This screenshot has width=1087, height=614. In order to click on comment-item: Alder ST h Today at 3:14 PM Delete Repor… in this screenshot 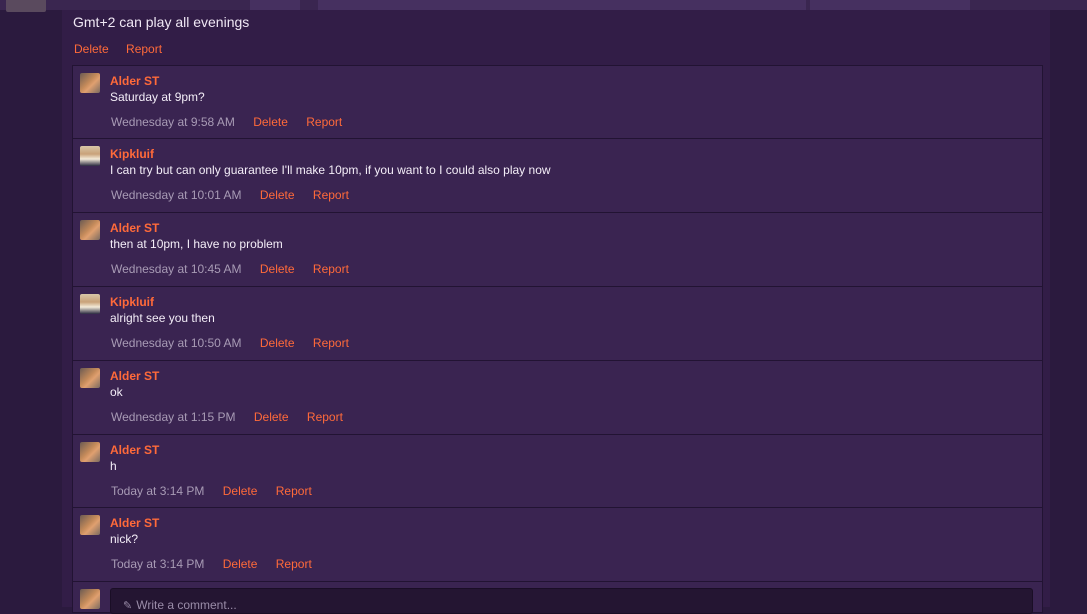, I will do `click(557, 471)`.